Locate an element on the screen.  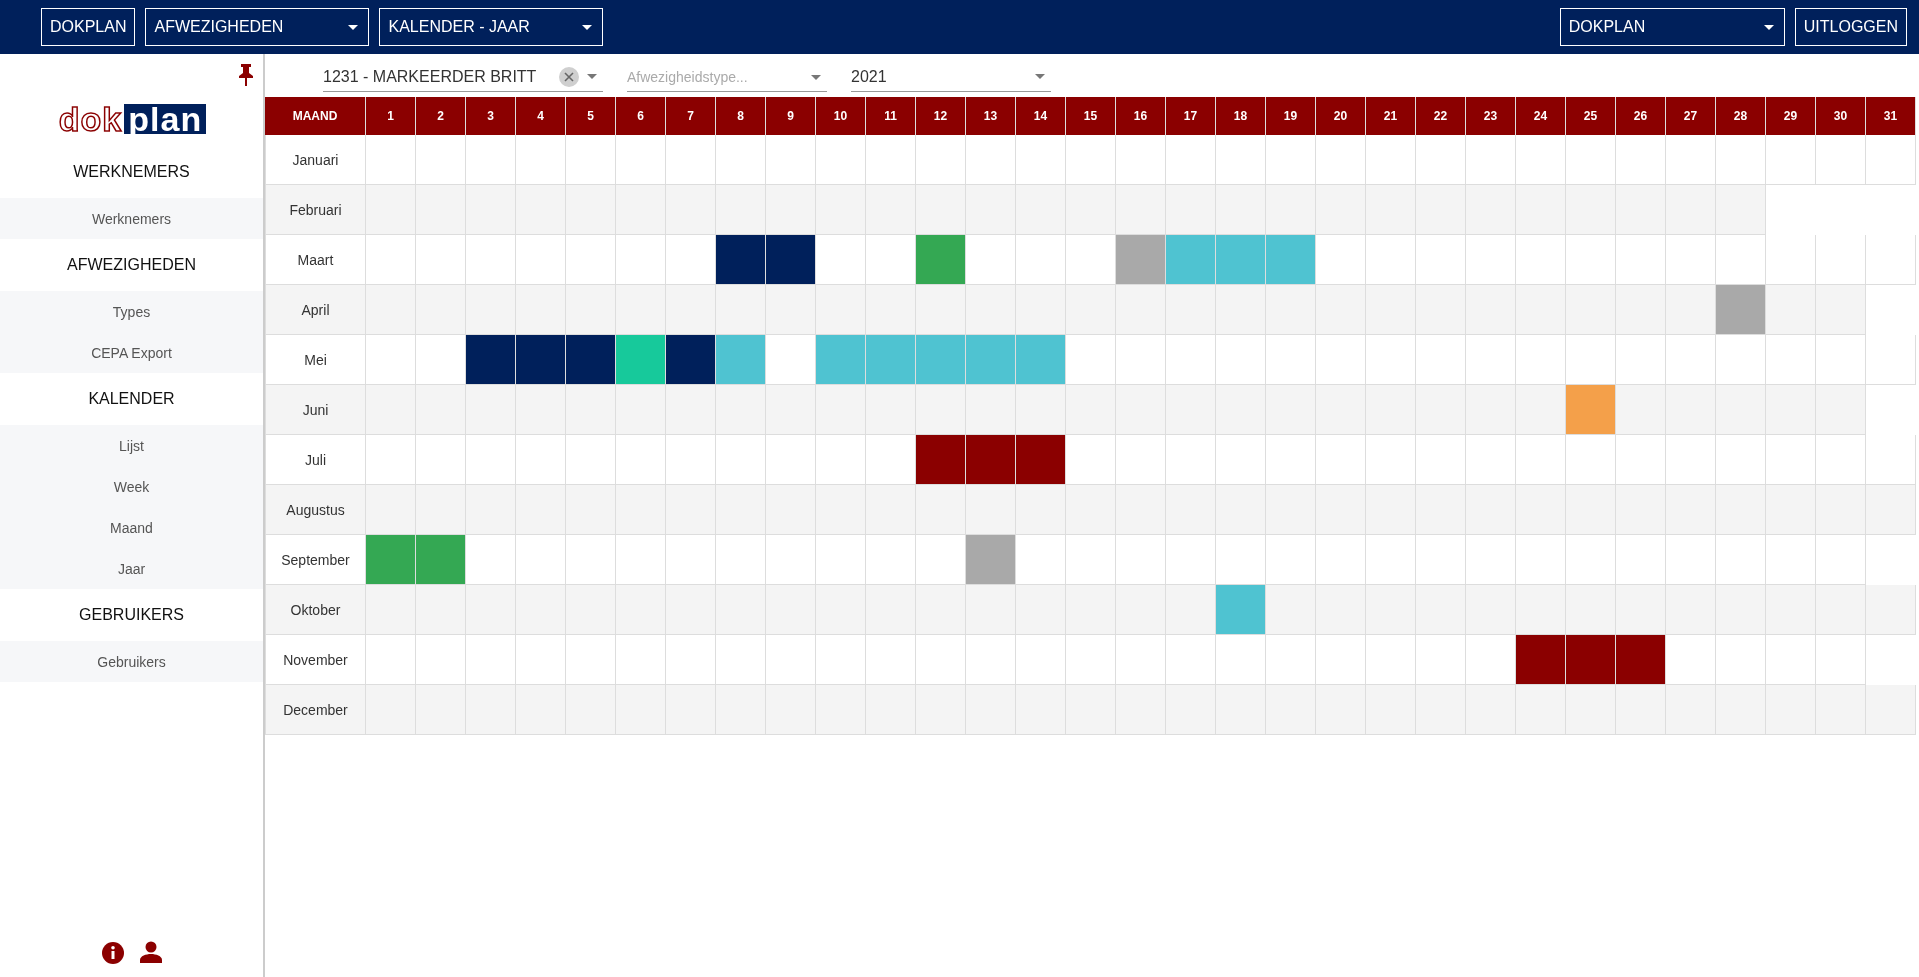
month-label: December is located at coordinates (315, 710).